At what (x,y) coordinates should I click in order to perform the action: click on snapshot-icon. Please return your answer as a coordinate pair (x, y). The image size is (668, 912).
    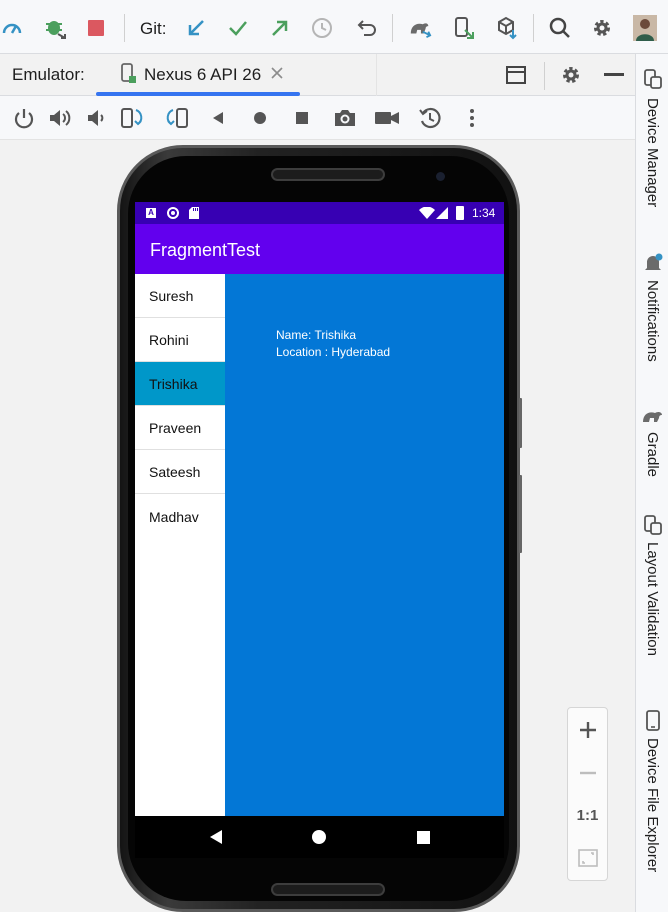
    Looking at the image, I should click on (430, 118).